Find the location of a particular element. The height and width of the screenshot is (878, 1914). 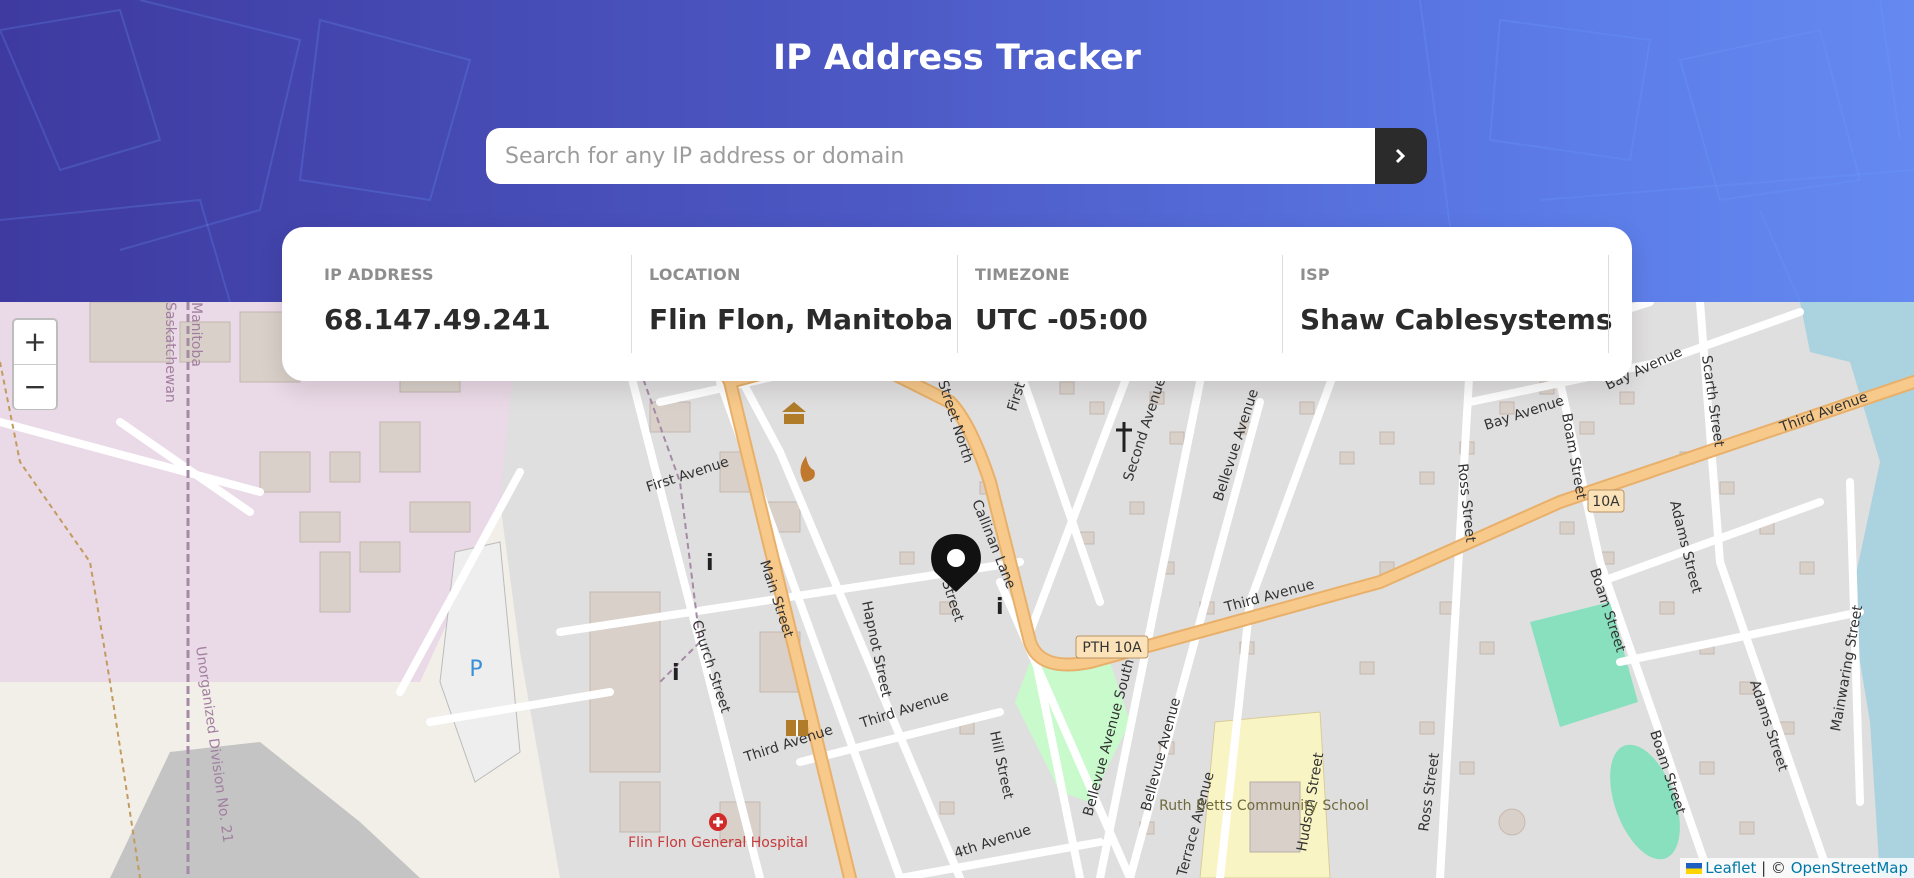

school-label: Ruth Betts Community School is located at coordinates (1264, 806).